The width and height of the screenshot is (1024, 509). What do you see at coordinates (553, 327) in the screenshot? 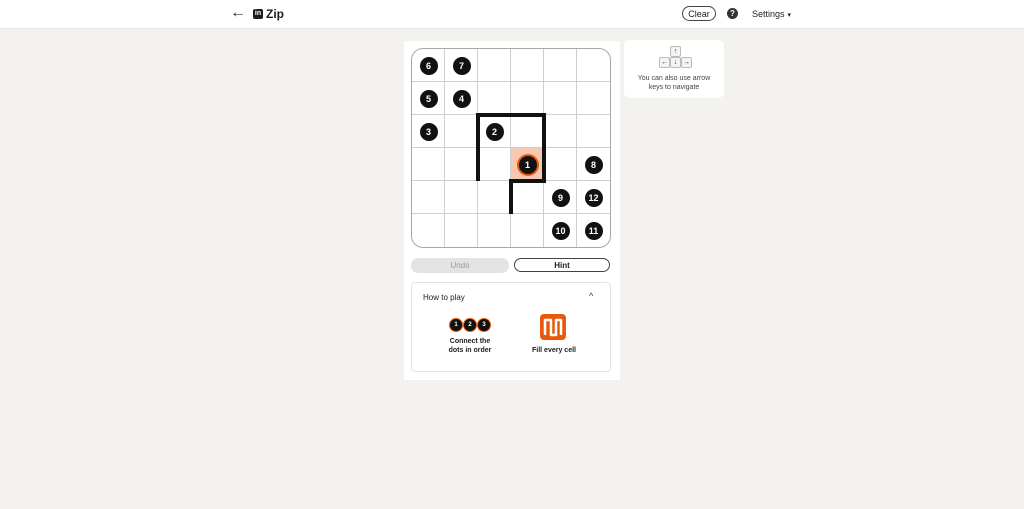
I see `fill-every-cell-icon` at bounding box center [553, 327].